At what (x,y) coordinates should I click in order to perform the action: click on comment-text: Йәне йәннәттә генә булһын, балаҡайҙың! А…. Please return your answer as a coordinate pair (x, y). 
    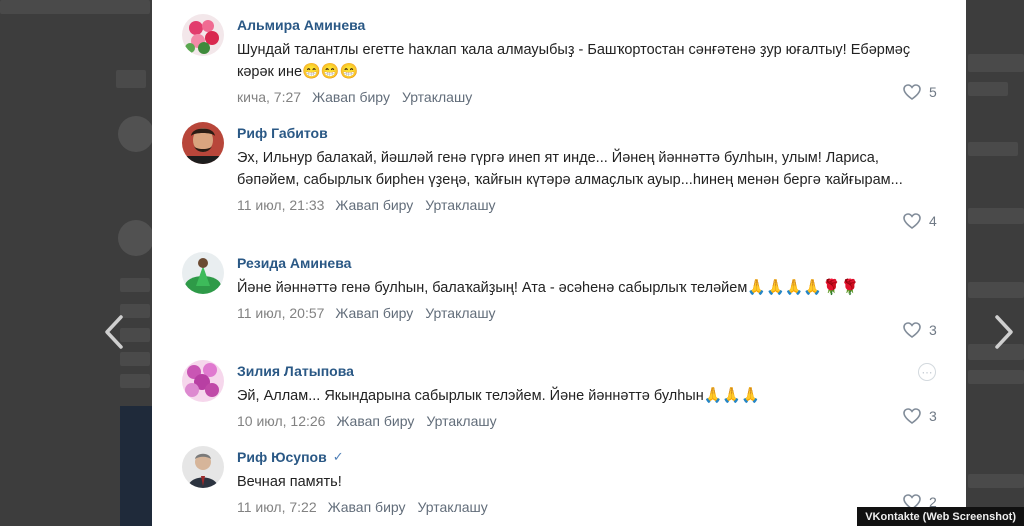
    Looking at the image, I should click on (548, 287).